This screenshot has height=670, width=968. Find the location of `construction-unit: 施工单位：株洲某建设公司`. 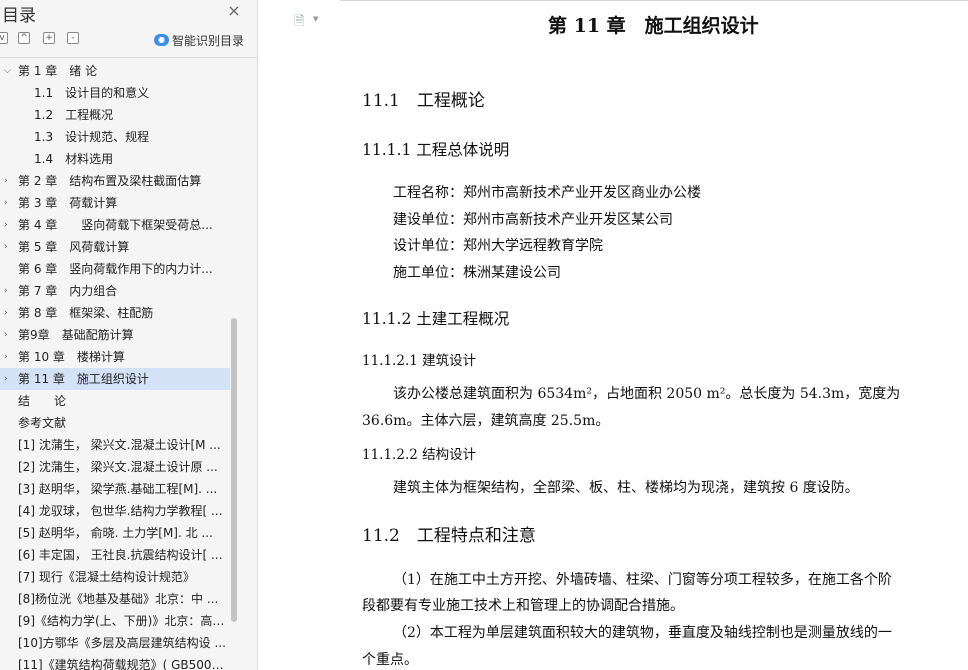

construction-unit: 施工单位：株洲某建设公司 is located at coordinates (477, 273).